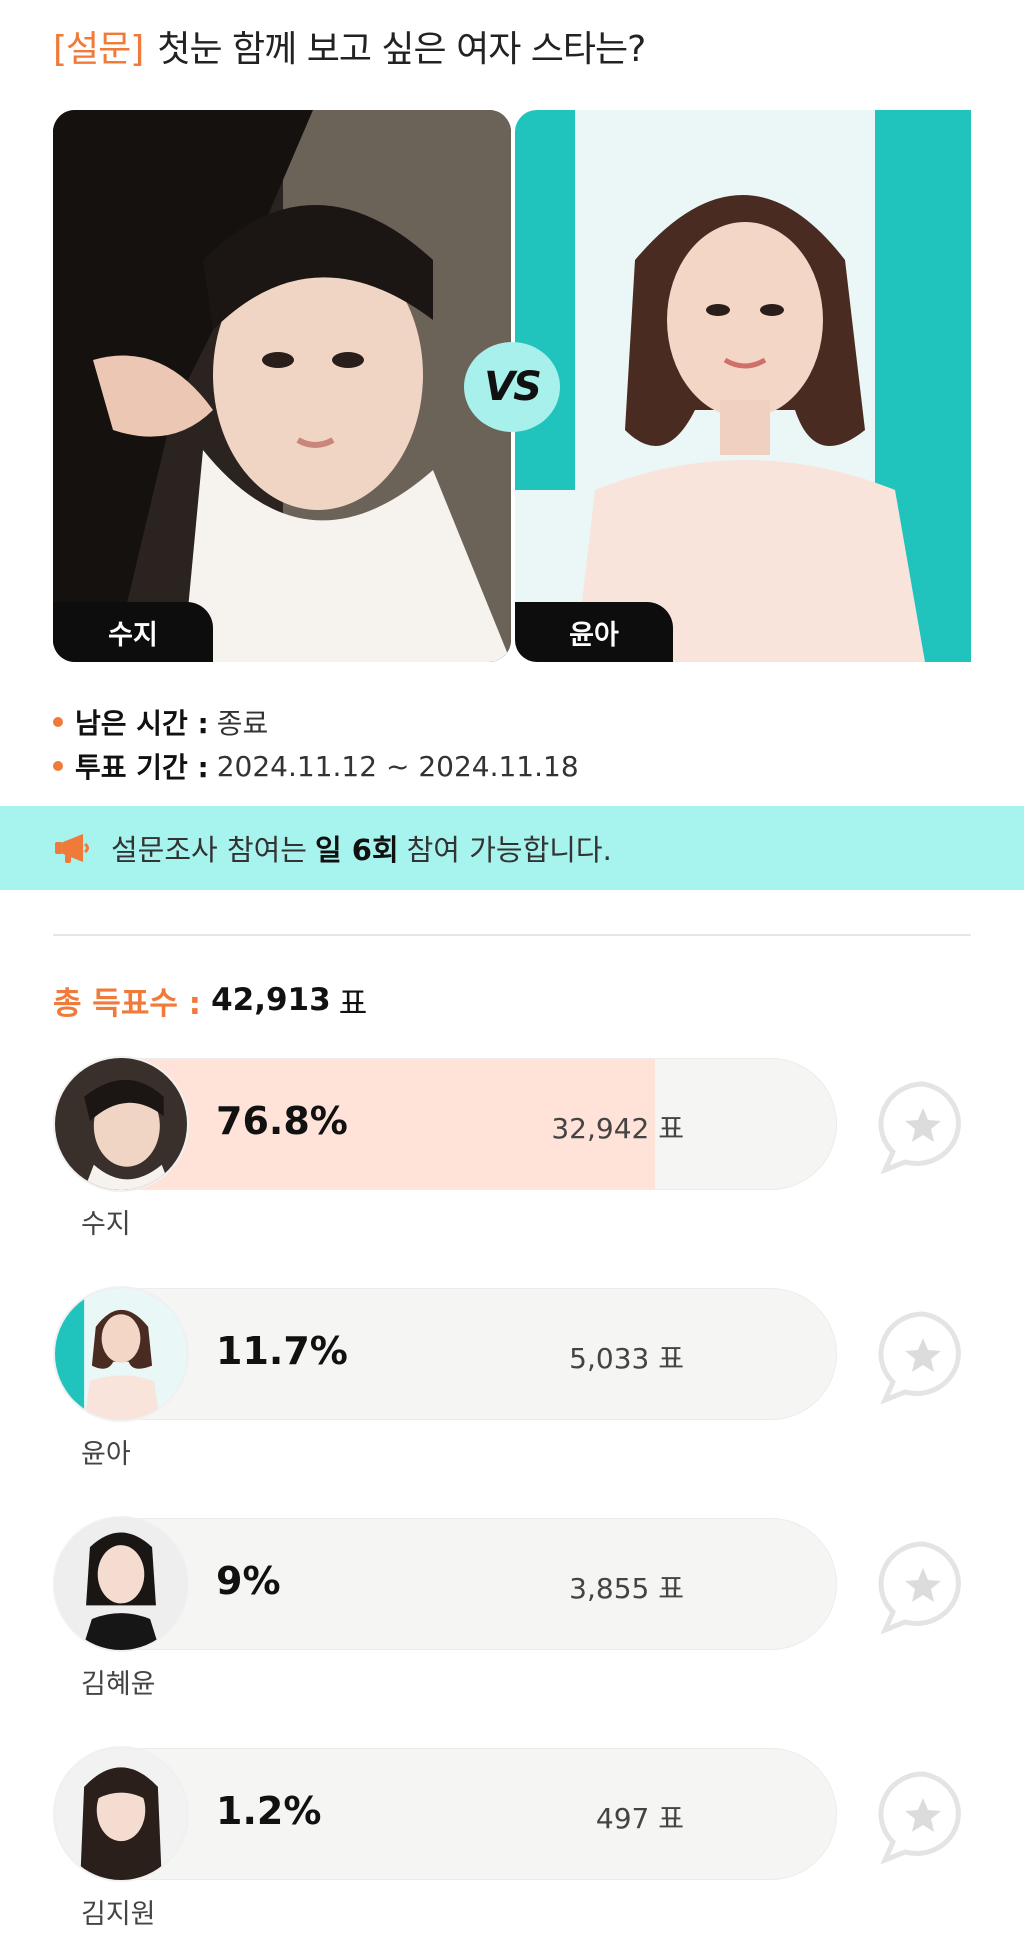 The height and width of the screenshot is (1940, 1024). What do you see at coordinates (209, 850) in the screenshot?
I see `notice-text-before: 설문조사 참여는` at bounding box center [209, 850].